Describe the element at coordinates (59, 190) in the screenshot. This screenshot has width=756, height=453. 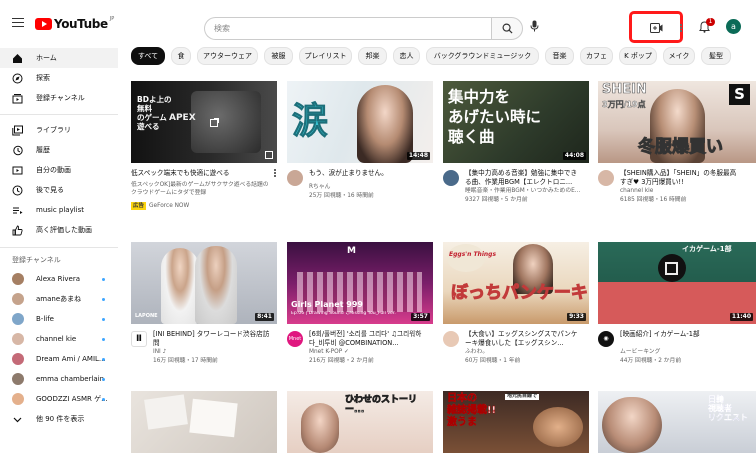
I see `sidebar-item-watch-later: 後で見る` at that location.